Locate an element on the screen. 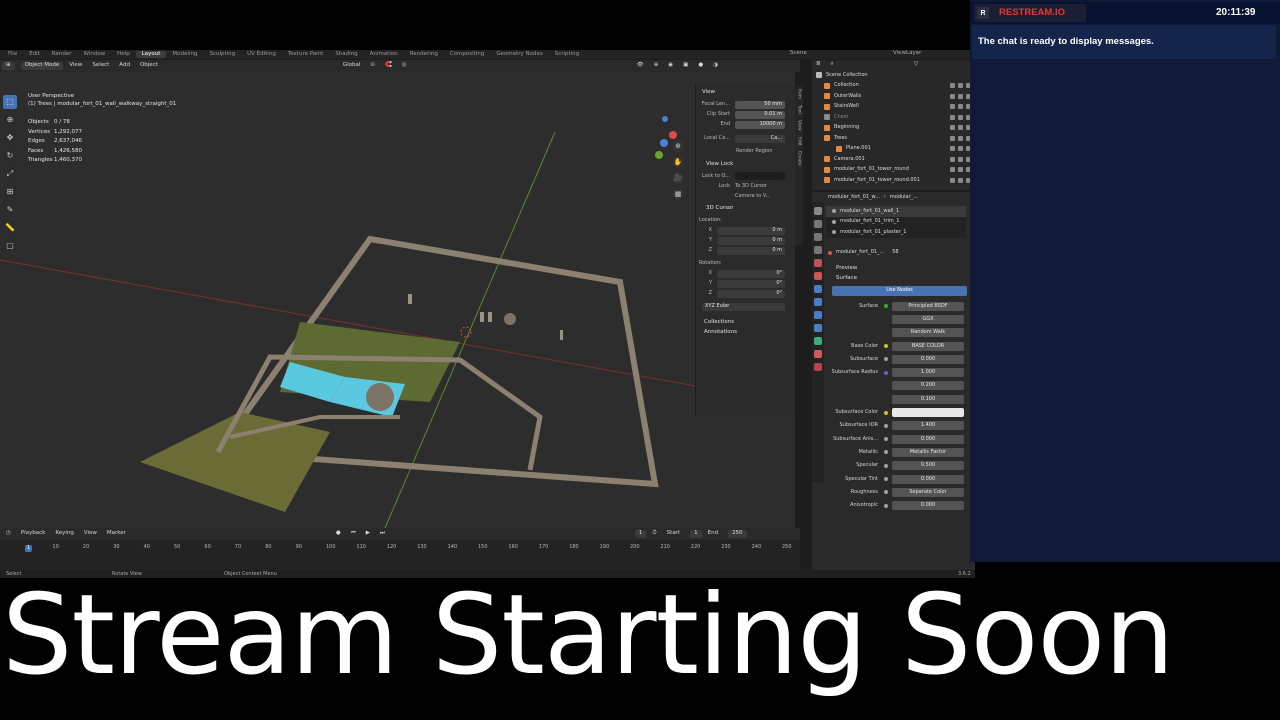 The image size is (1280, 720). scale-tool-icon: ⤢ is located at coordinates (10, 174).